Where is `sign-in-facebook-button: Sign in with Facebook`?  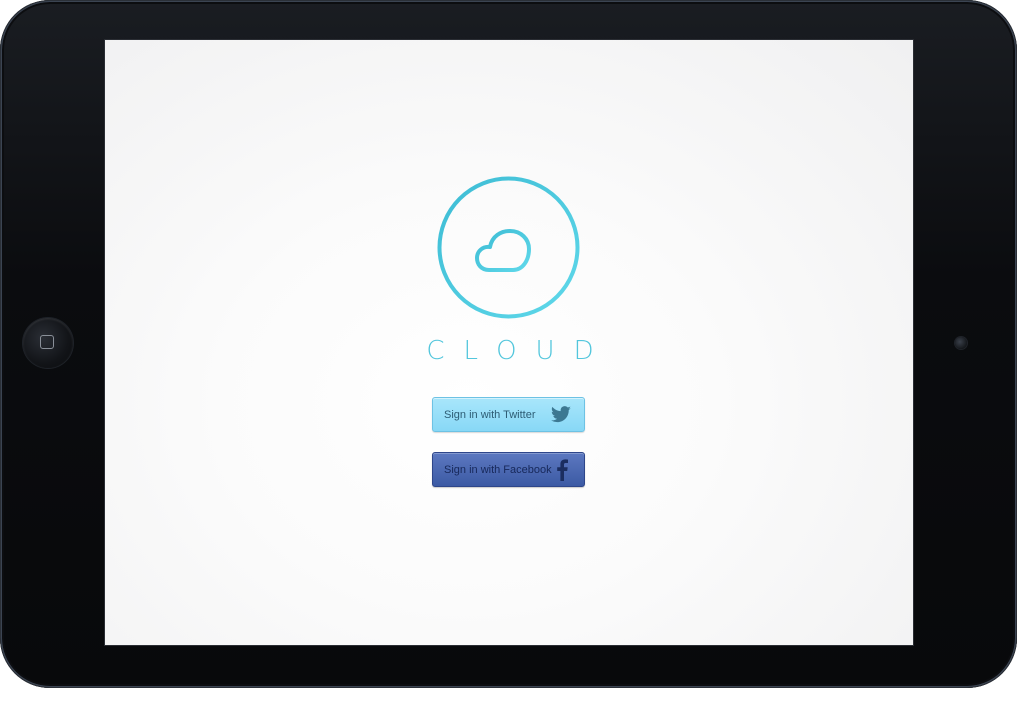 sign-in-facebook-button: Sign in with Facebook is located at coordinates (508, 469).